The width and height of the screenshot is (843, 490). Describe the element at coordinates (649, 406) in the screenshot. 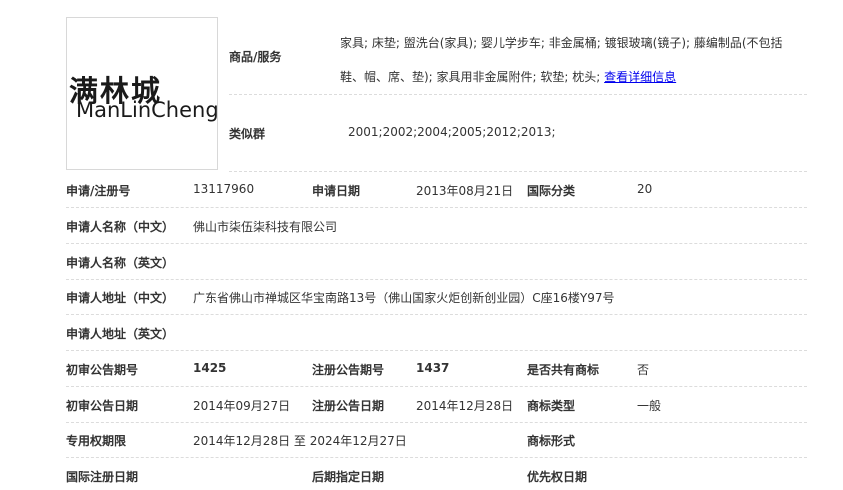

I see `tm-type-value: 一般` at that location.